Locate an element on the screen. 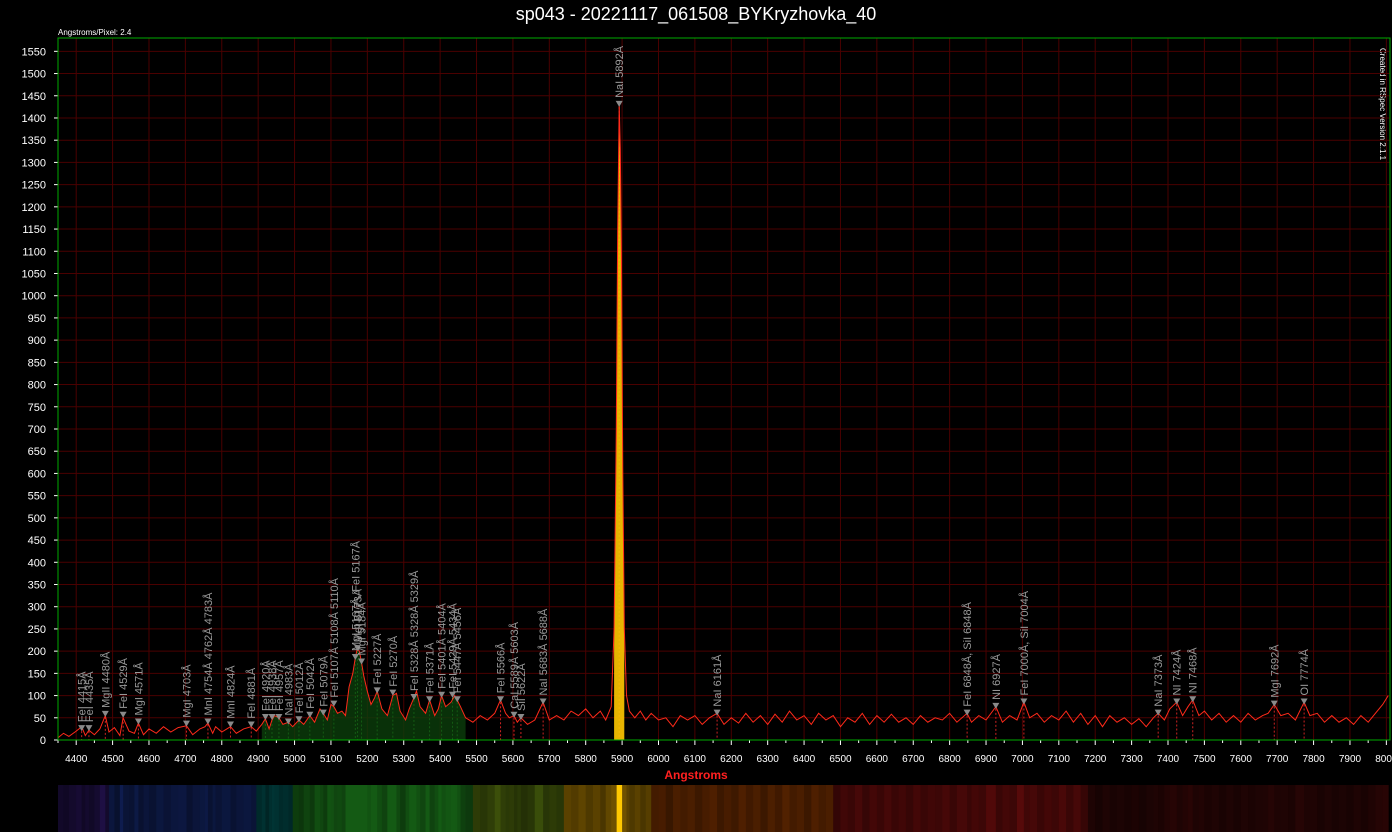 The height and width of the screenshot is (832, 1392). y-tick-label: 150 is located at coordinates (37, 674).